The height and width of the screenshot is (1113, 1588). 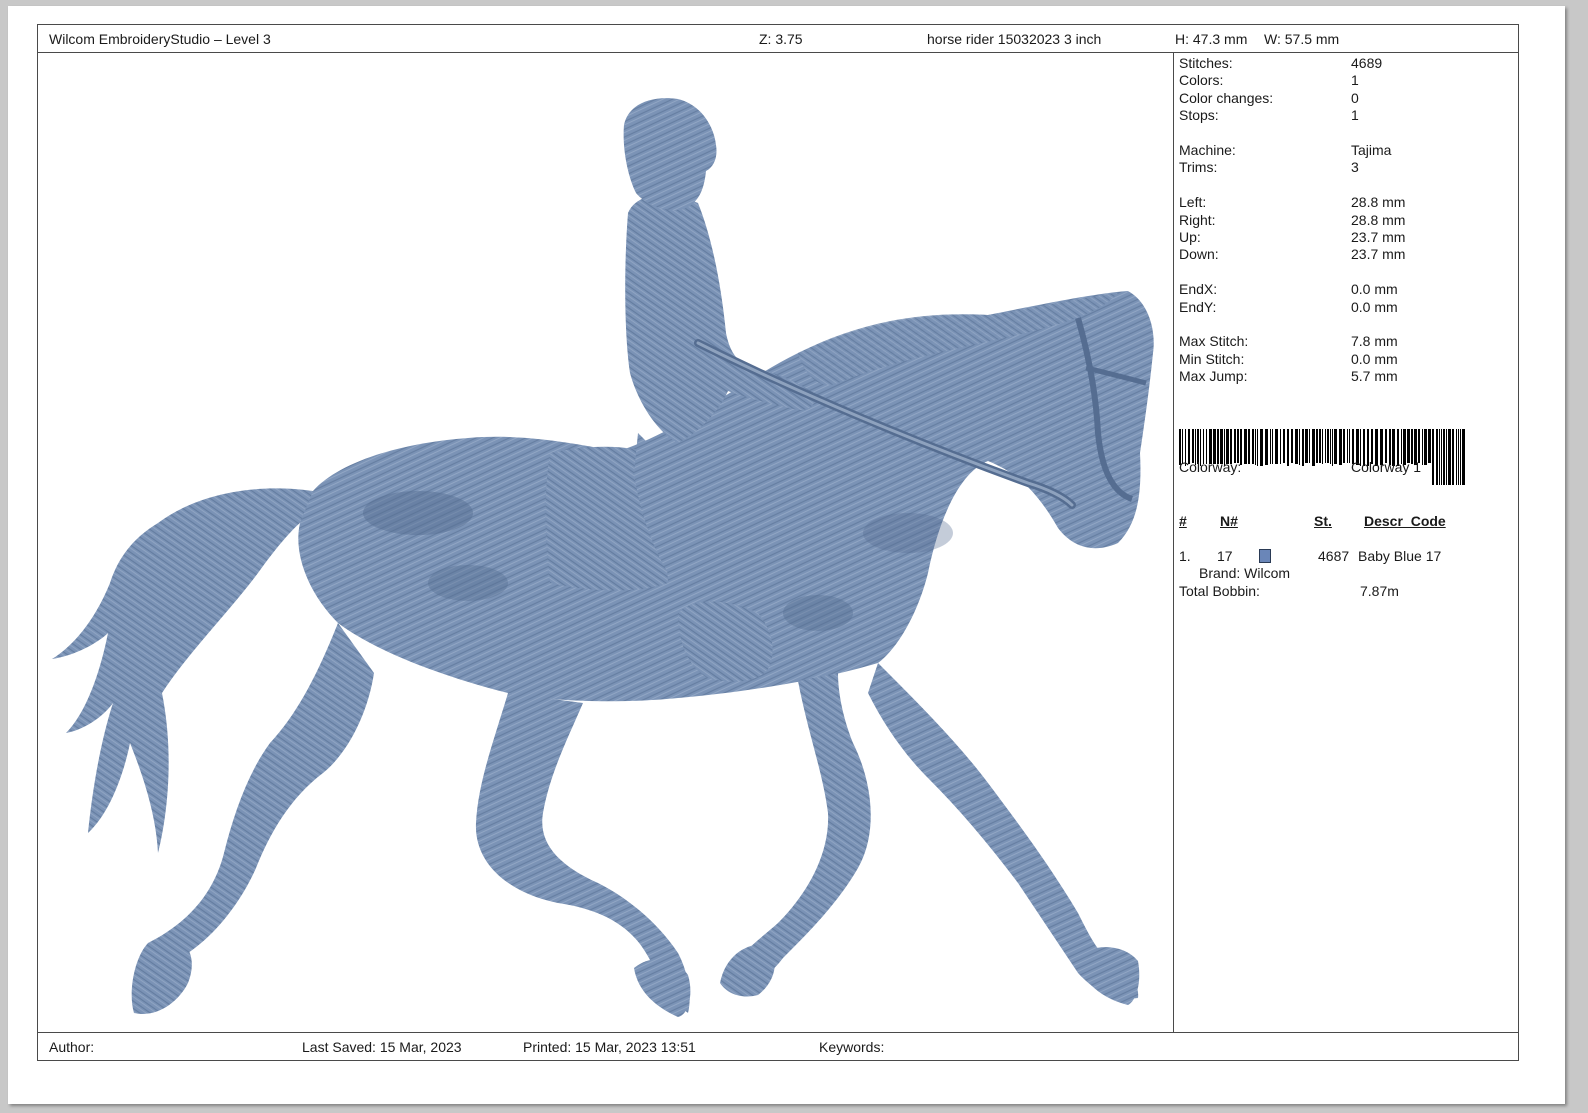 What do you see at coordinates (1344, 254) in the screenshot?
I see `stat-row: Down: 23.7 mm` at bounding box center [1344, 254].